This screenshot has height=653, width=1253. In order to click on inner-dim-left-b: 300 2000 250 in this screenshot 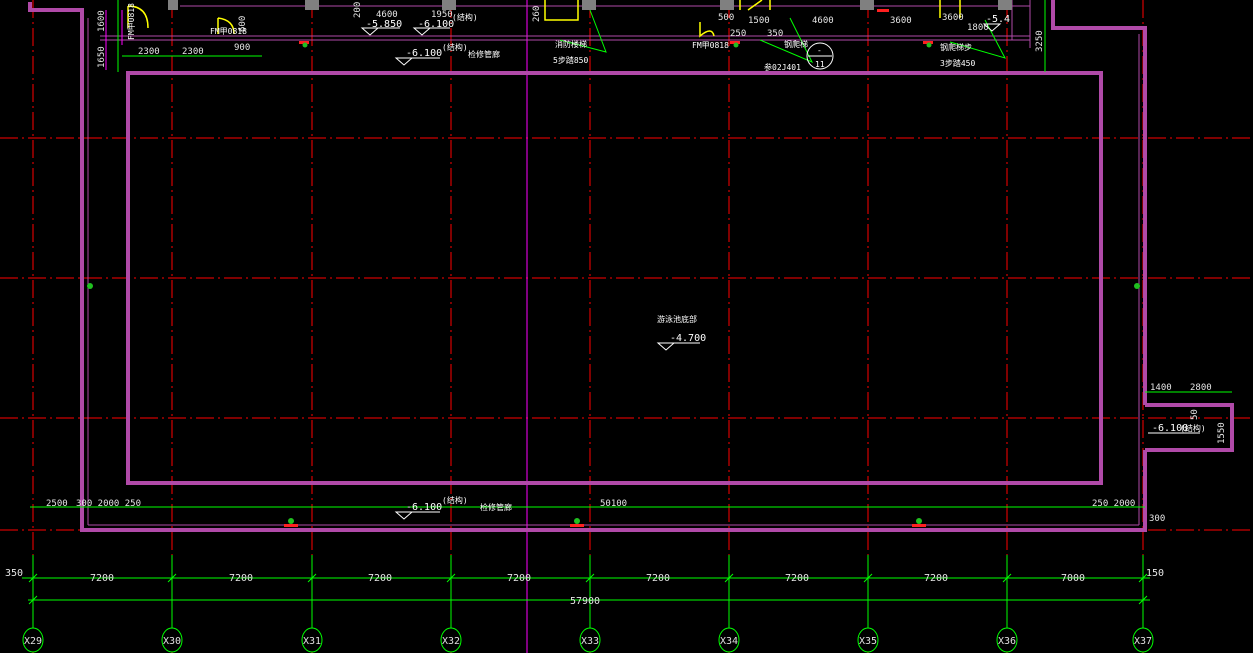, I will do `click(108, 504)`.